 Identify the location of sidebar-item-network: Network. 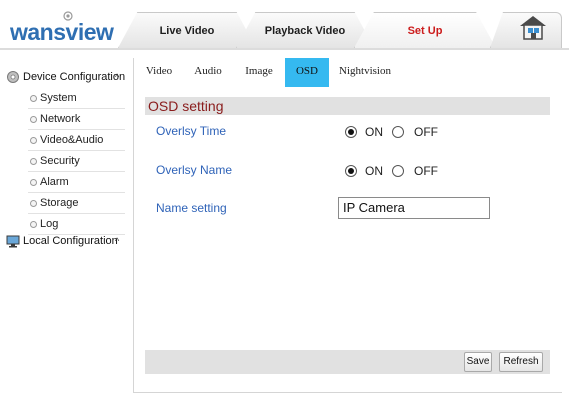
(76, 119).